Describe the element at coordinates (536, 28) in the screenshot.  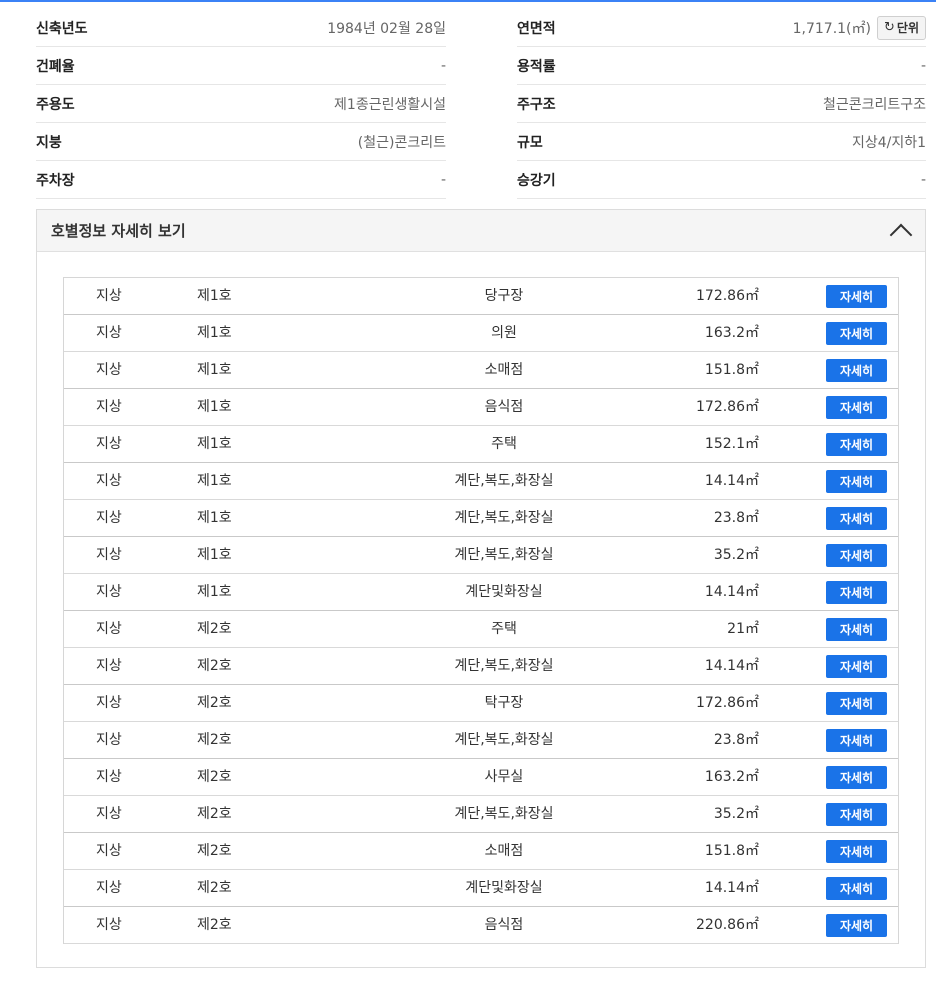
I see `info-label: 연면적` at that location.